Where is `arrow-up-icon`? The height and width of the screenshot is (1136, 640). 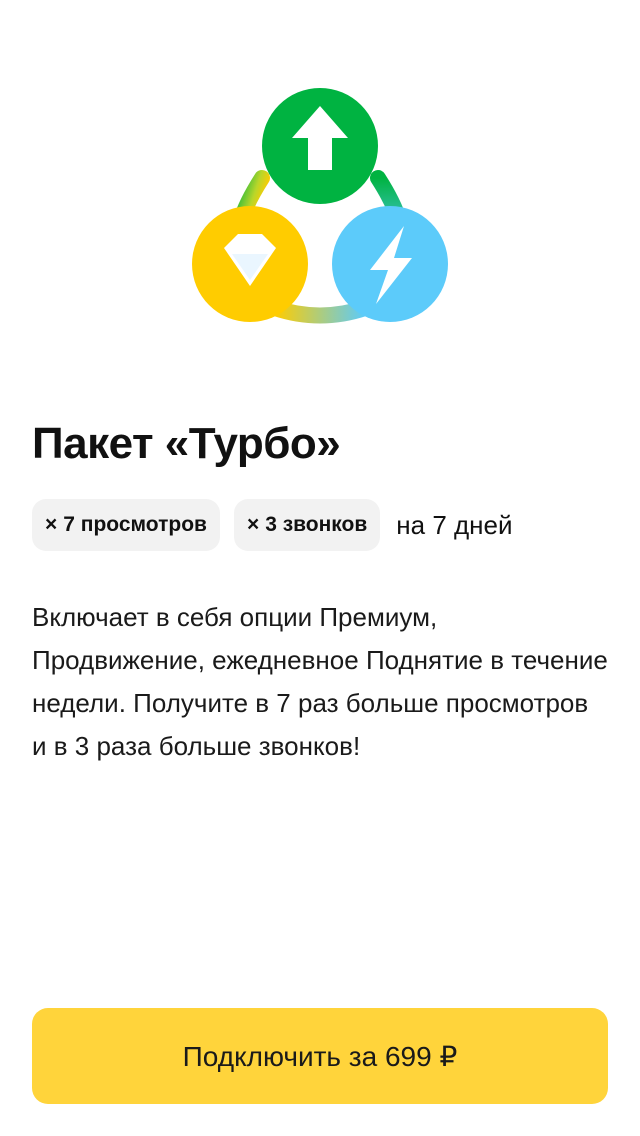
arrow-up-icon is located at coordinates (320, 146).